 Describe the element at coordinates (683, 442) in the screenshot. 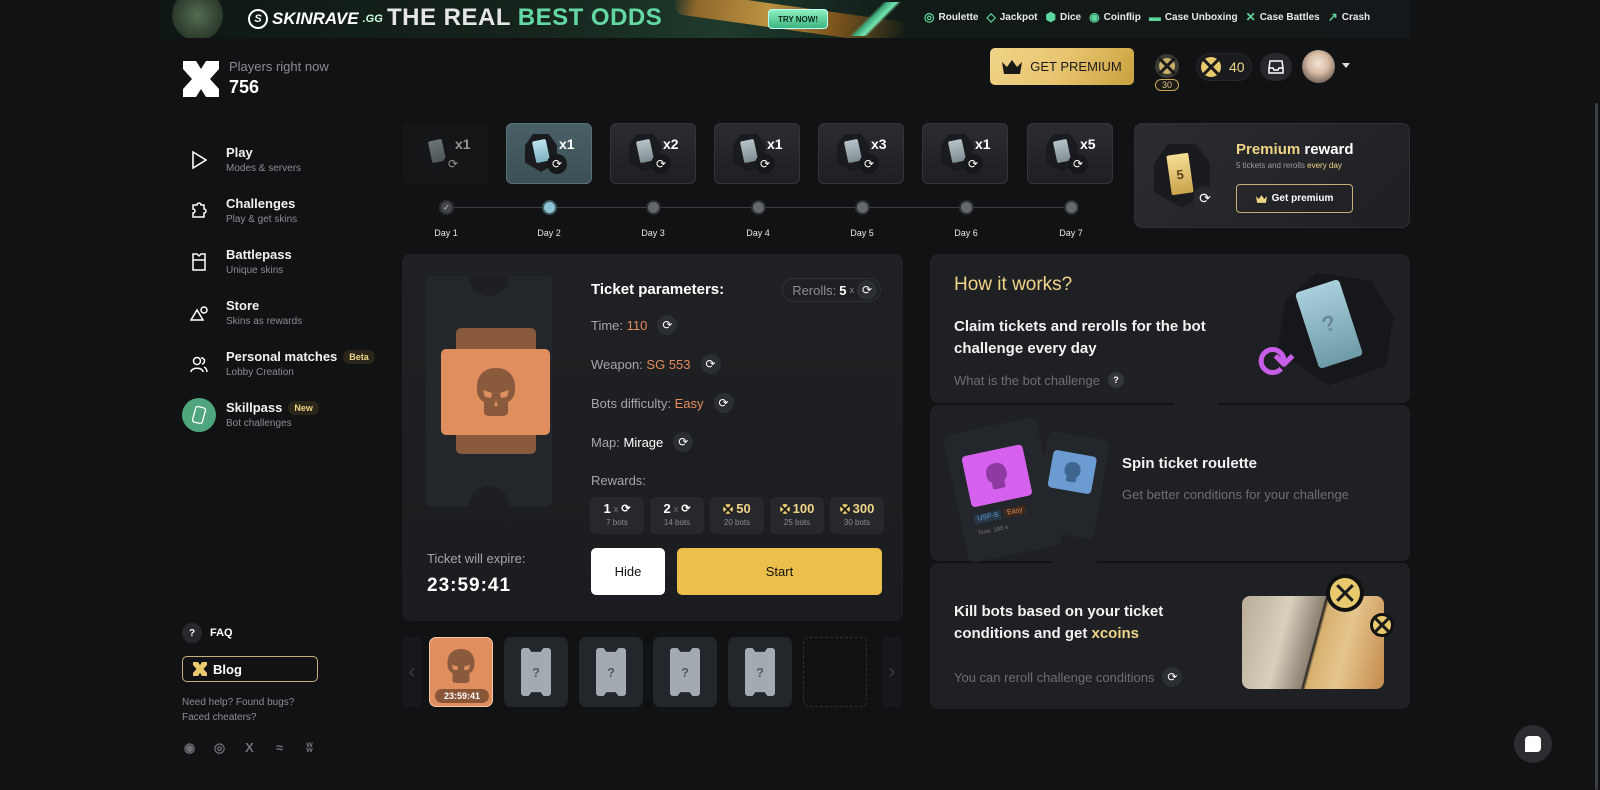

I see `reroll-map-button: ⟳` at that location.